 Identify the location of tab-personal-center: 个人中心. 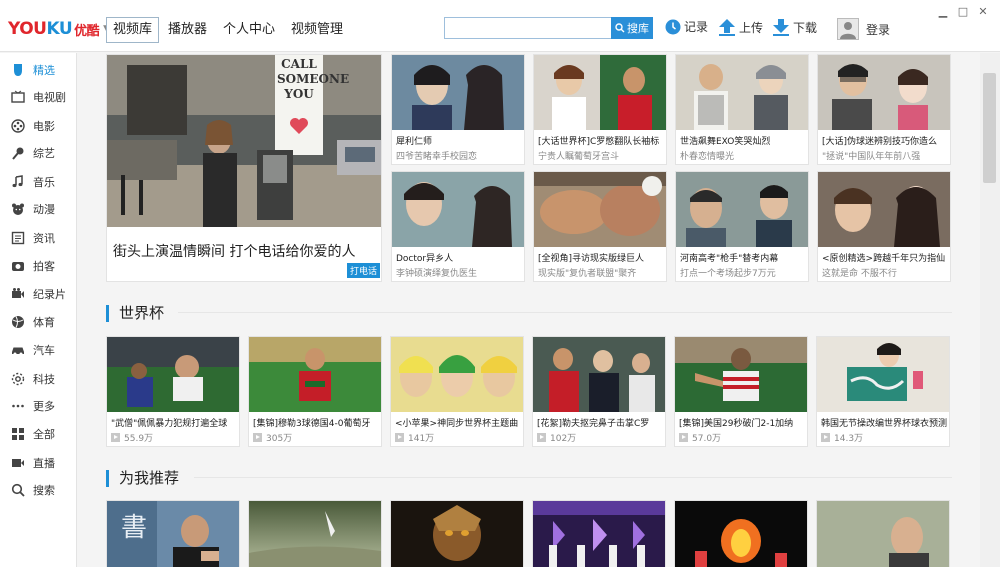
(249, 30).